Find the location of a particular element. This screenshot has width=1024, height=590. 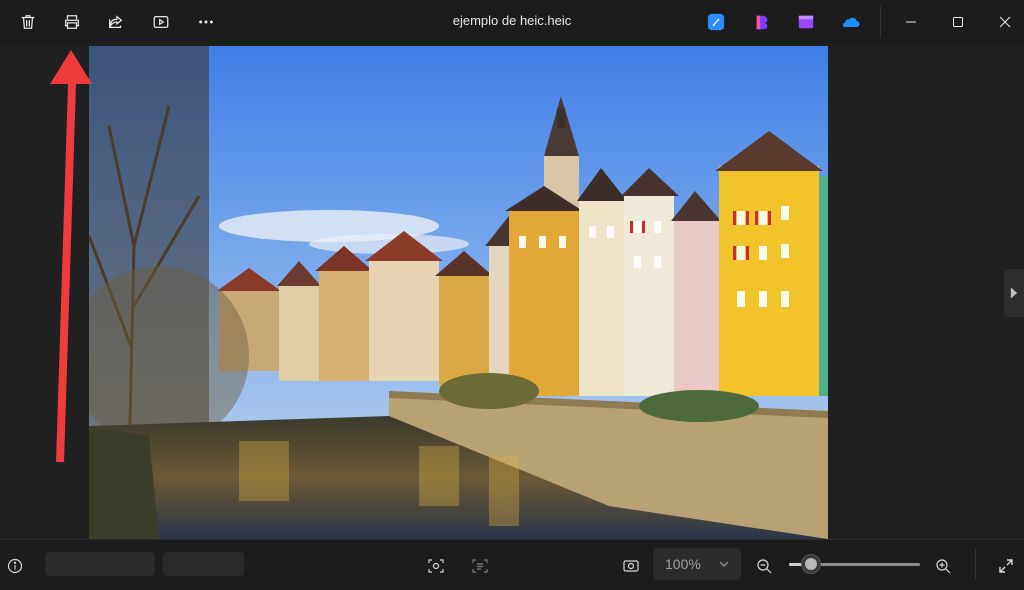

title-bar: ejemplo de heic.heic is located at coordinates (512, 22).